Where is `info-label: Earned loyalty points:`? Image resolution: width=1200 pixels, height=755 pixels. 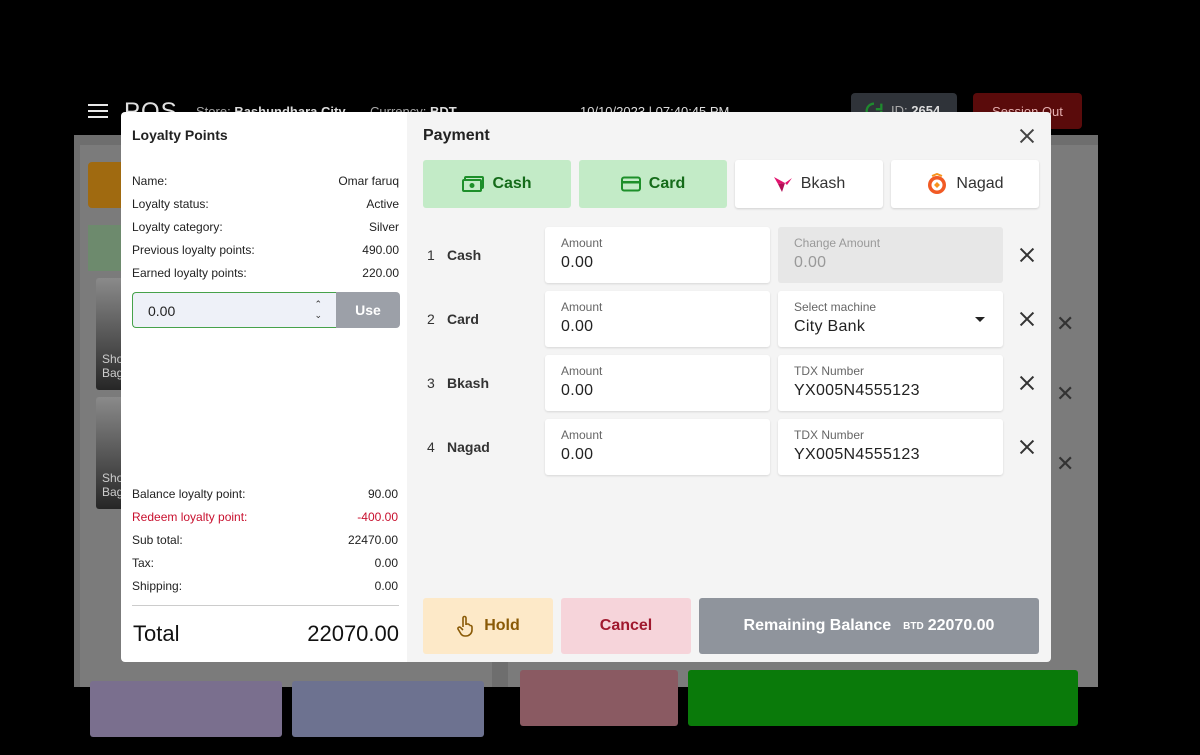 info-label: Earned loyalty points: is located at coordinates (189, 273).